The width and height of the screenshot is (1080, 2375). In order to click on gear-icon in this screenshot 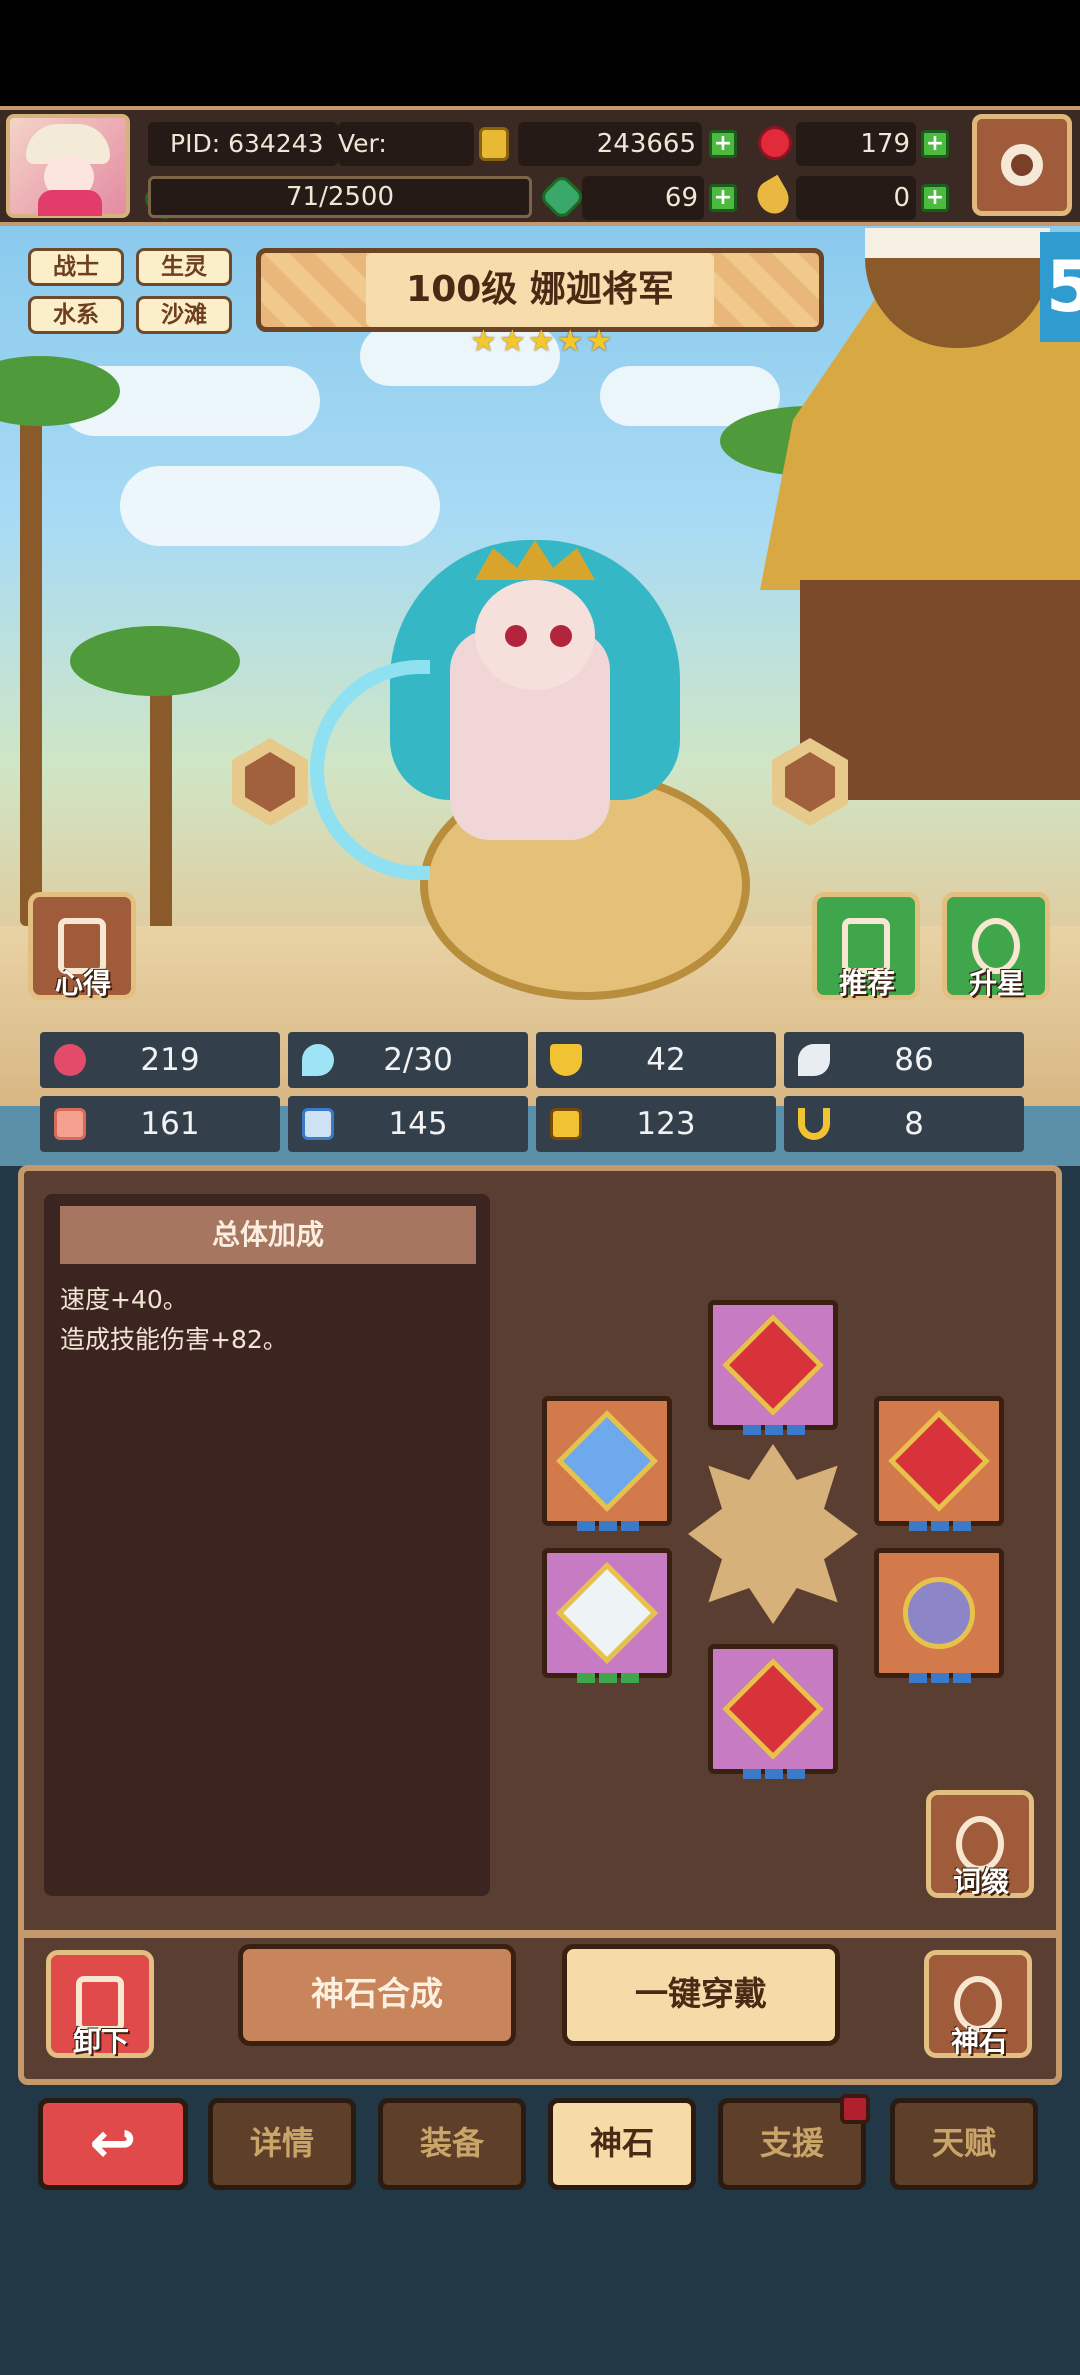, I will do `click(1022, 165)`.